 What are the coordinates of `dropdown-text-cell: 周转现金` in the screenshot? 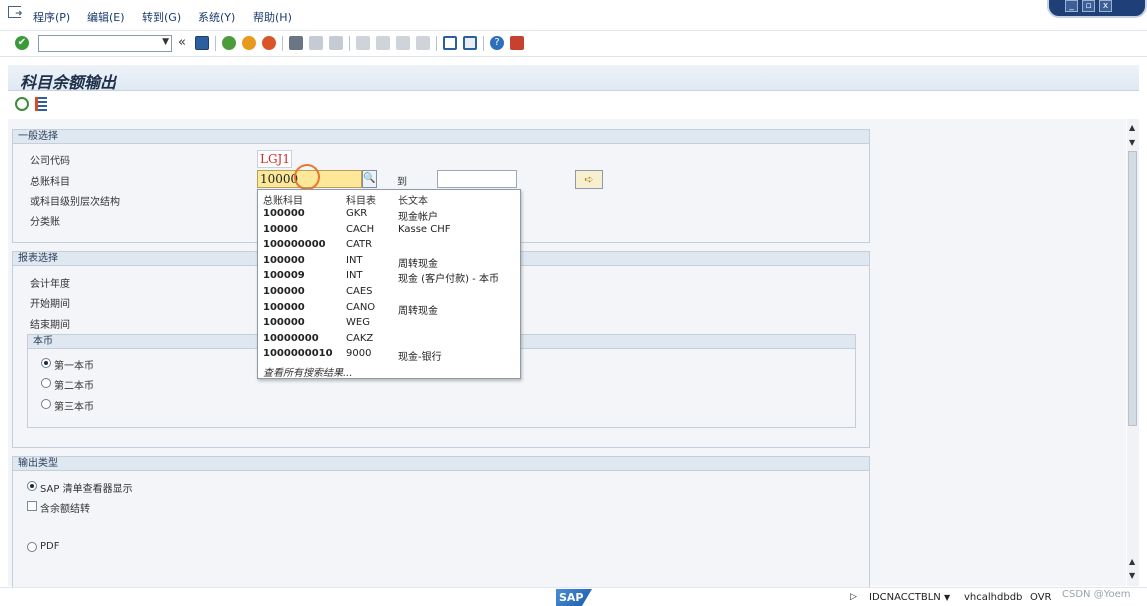 It's located at (418, 264).